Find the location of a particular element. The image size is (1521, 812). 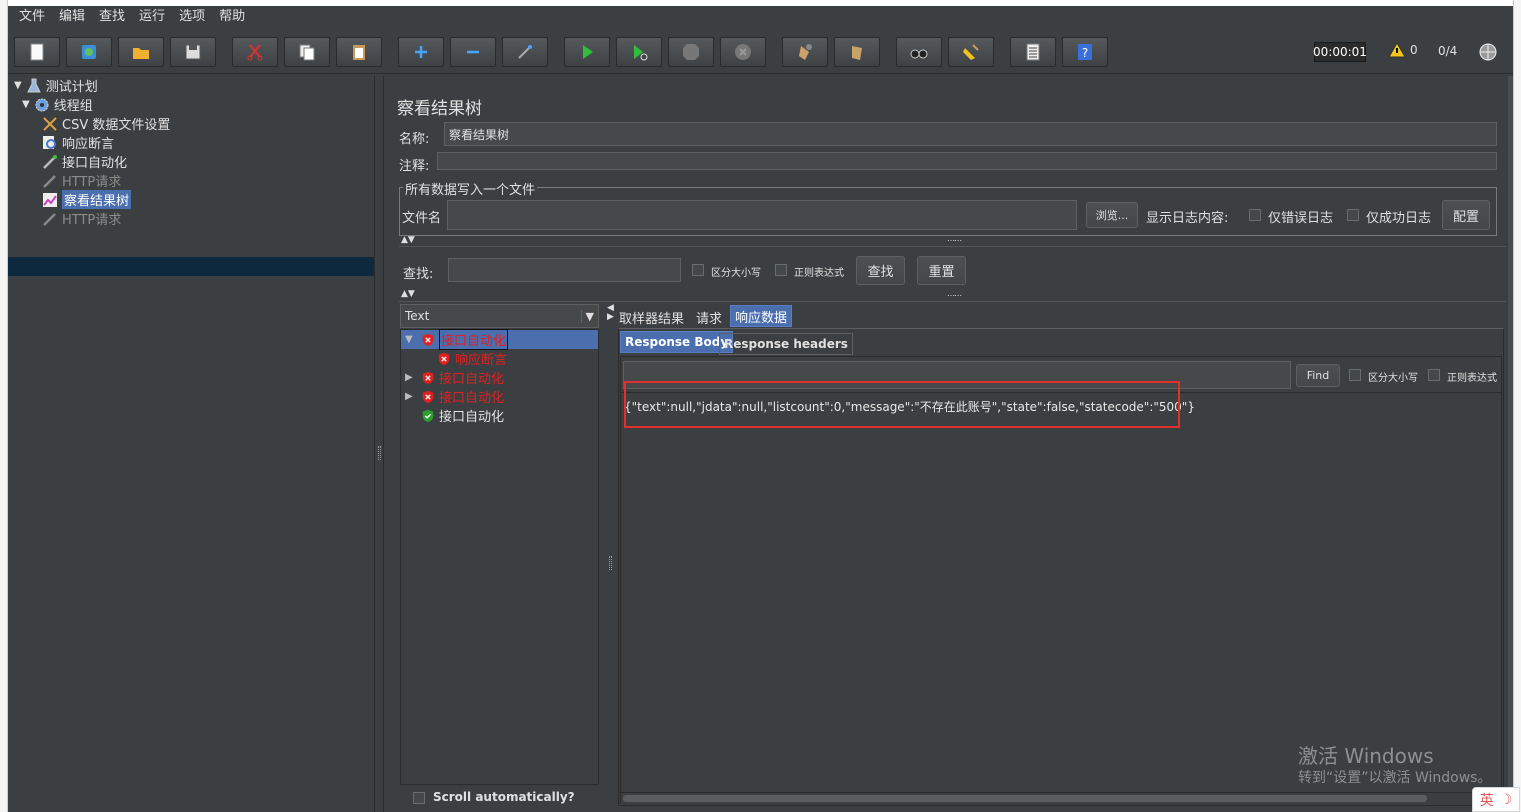

tree-item-csv-config: CSV 数据文件设置 is located at coordinates (106, 123).